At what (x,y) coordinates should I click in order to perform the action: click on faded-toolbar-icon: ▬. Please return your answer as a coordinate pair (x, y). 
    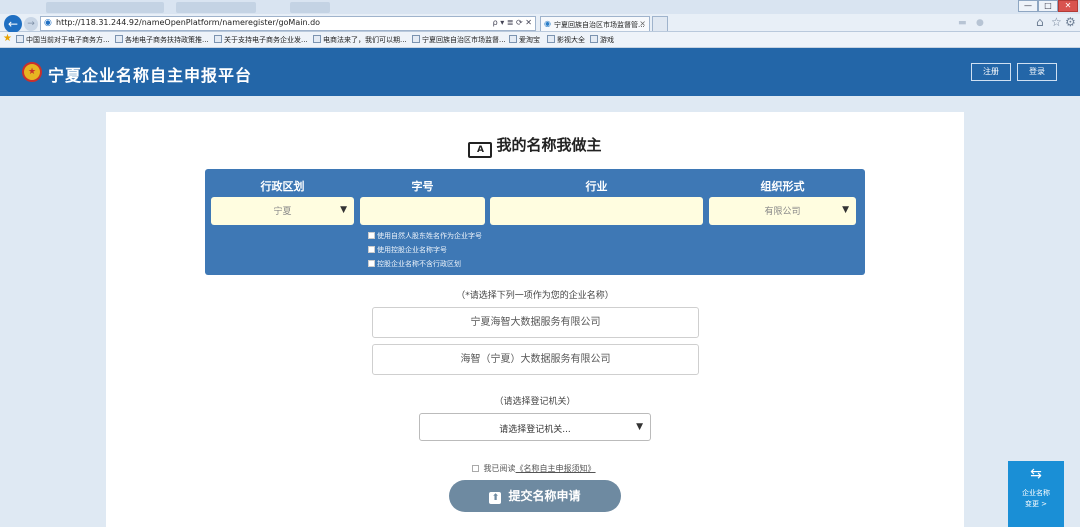
    Looking at the image, I should click on (962, 23).